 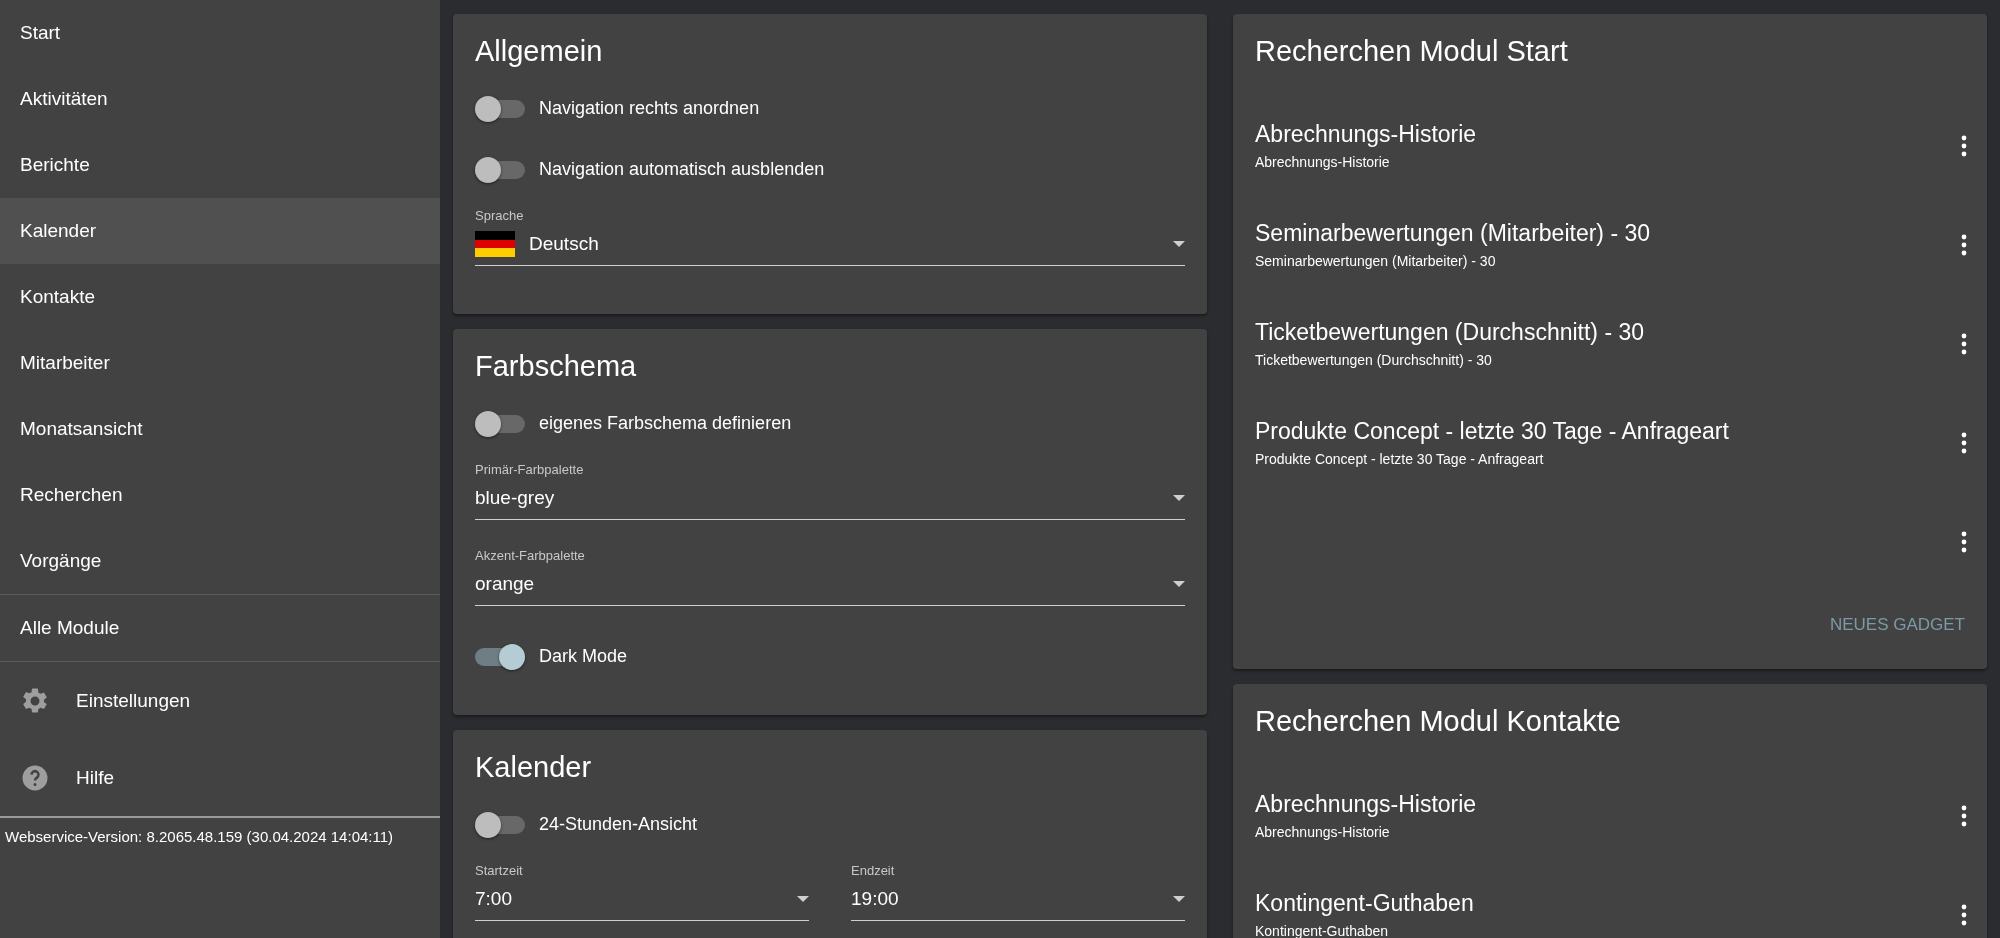 I want to click on select-field: blue-grey, so click(x=830, y=501).